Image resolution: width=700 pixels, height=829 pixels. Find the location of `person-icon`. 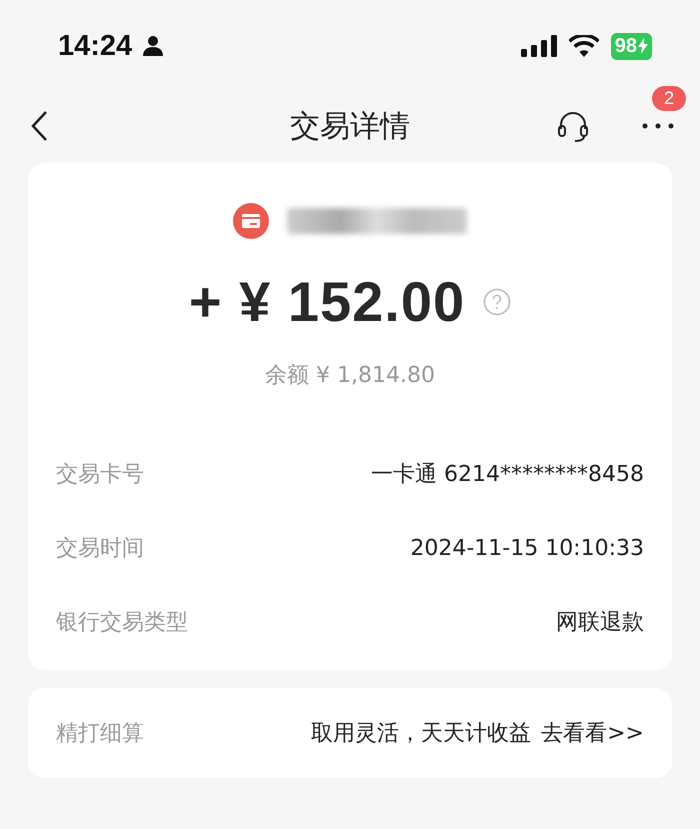

person-icon is located at coordinates (153, 46).